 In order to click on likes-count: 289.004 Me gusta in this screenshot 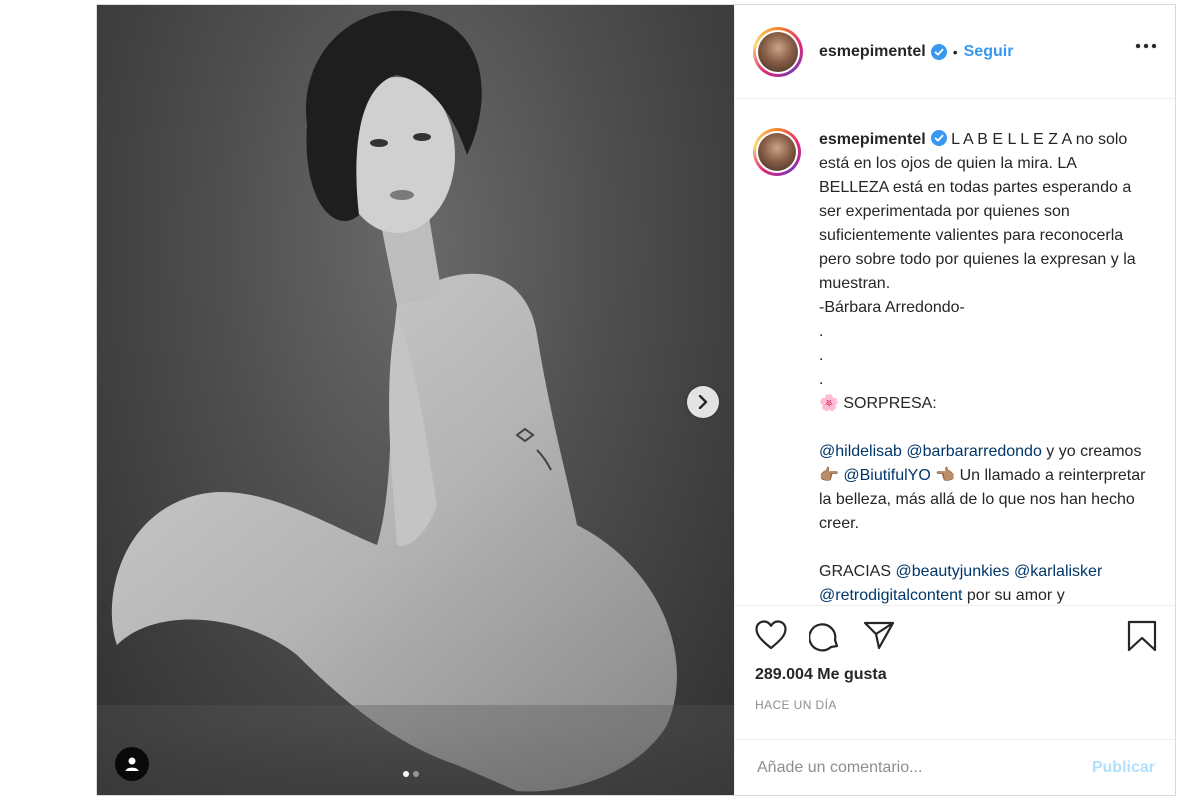, I will do `click(821, 675)`.